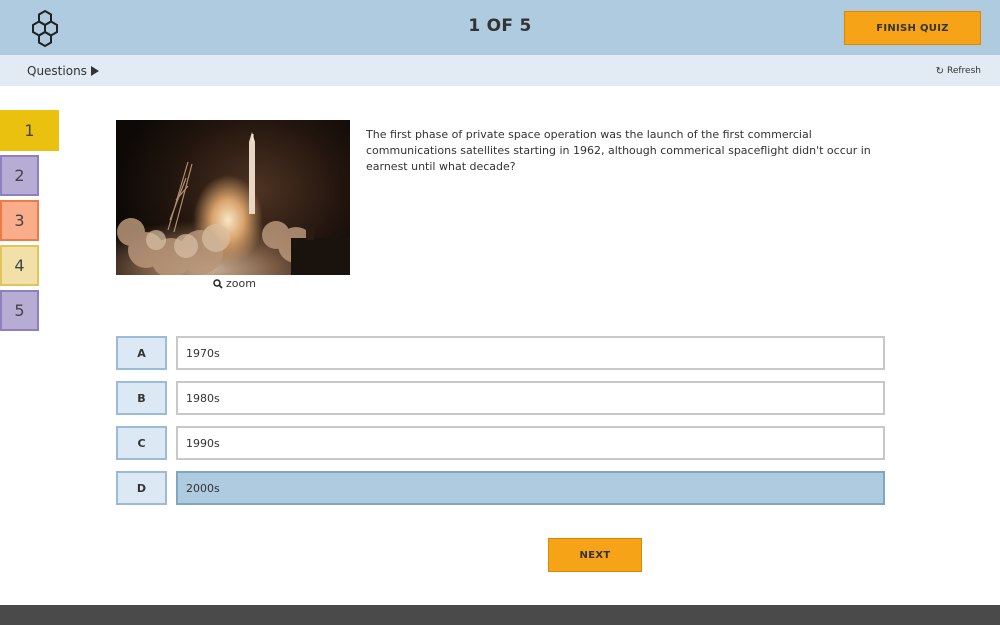 Image resolution: width=1000 pixels, height=625 pixels. I want to click on top-bar: 1 OF 5 FINISH QUIZ, so click(500, 27).